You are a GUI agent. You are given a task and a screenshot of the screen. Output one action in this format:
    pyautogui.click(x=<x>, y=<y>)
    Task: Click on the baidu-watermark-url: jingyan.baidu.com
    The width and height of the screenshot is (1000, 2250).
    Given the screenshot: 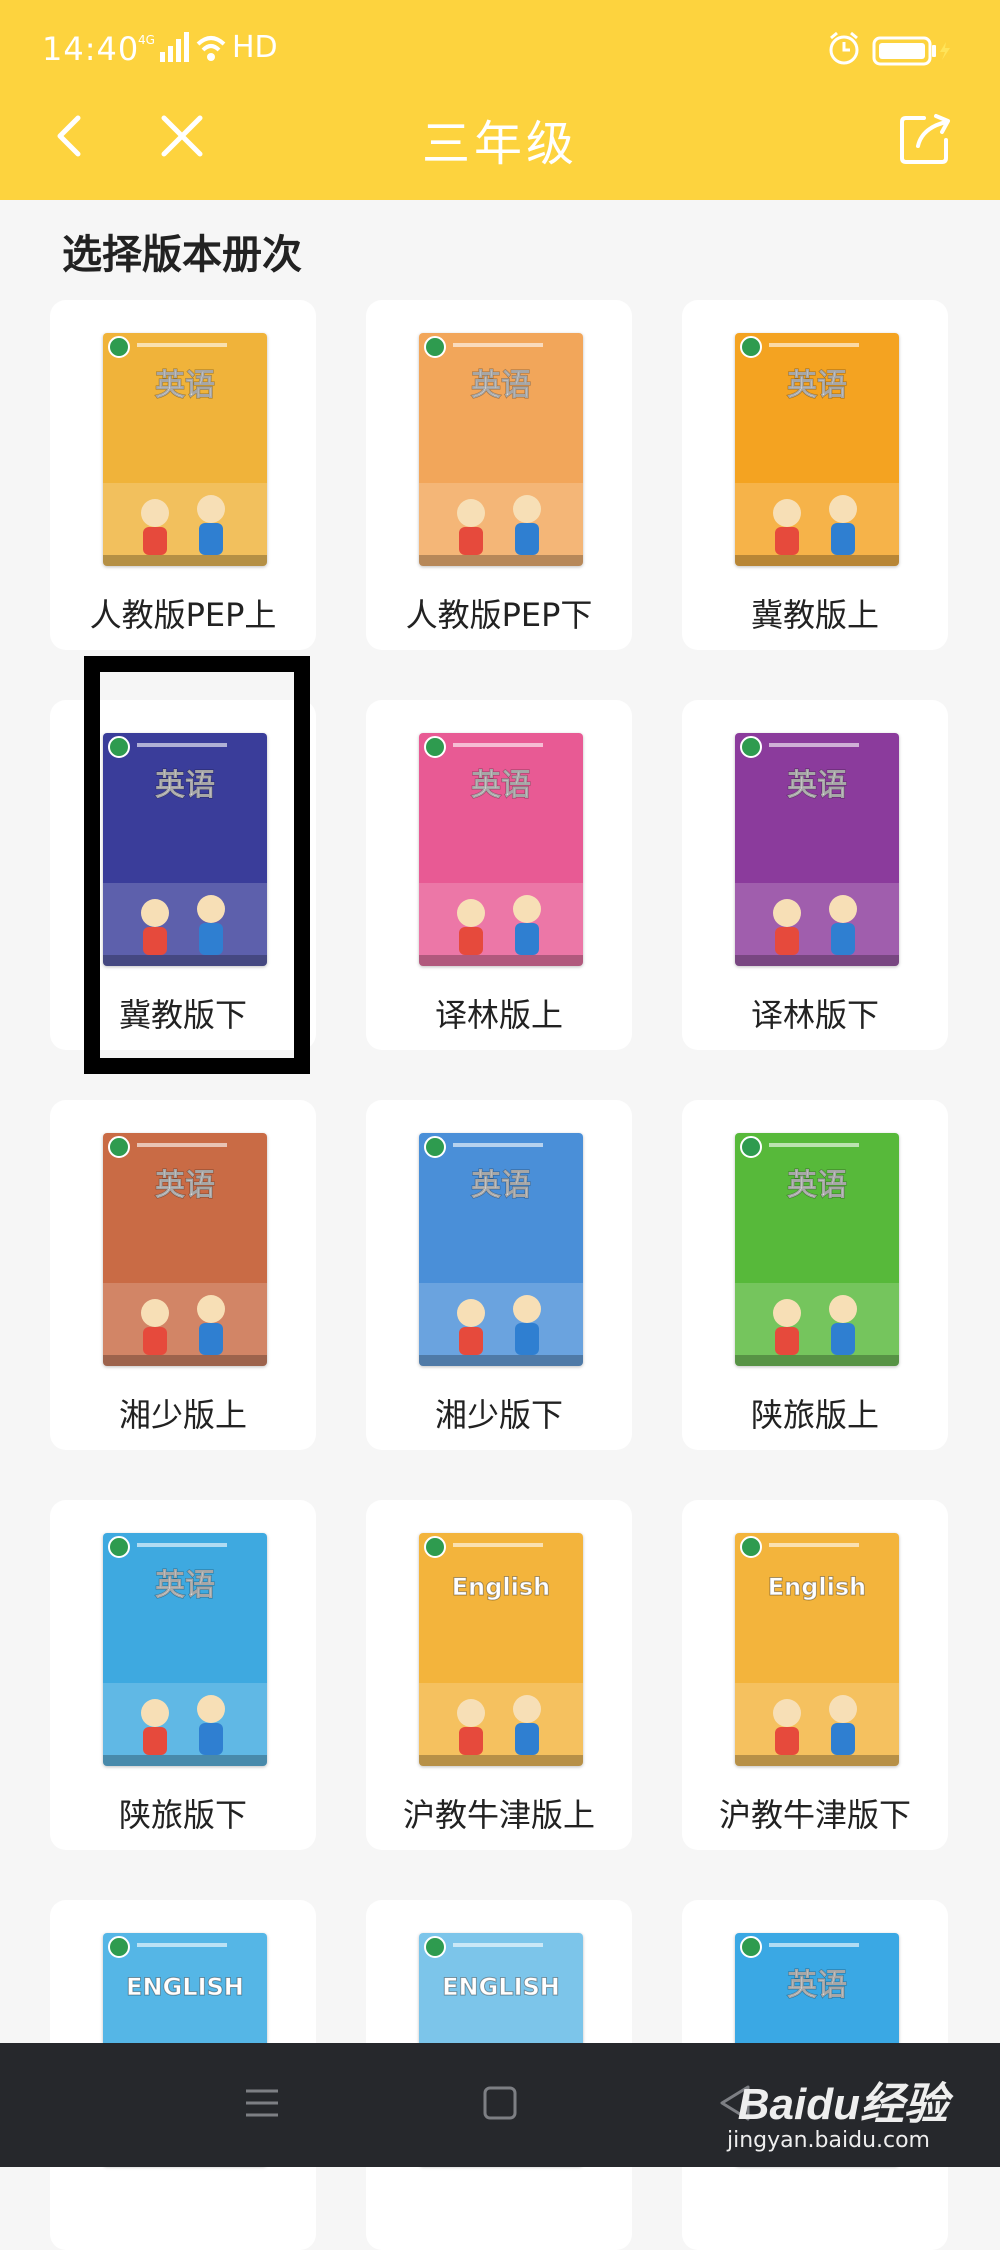 What is the action you would take?
    pyautogui.click(x=828, y=2140)
    